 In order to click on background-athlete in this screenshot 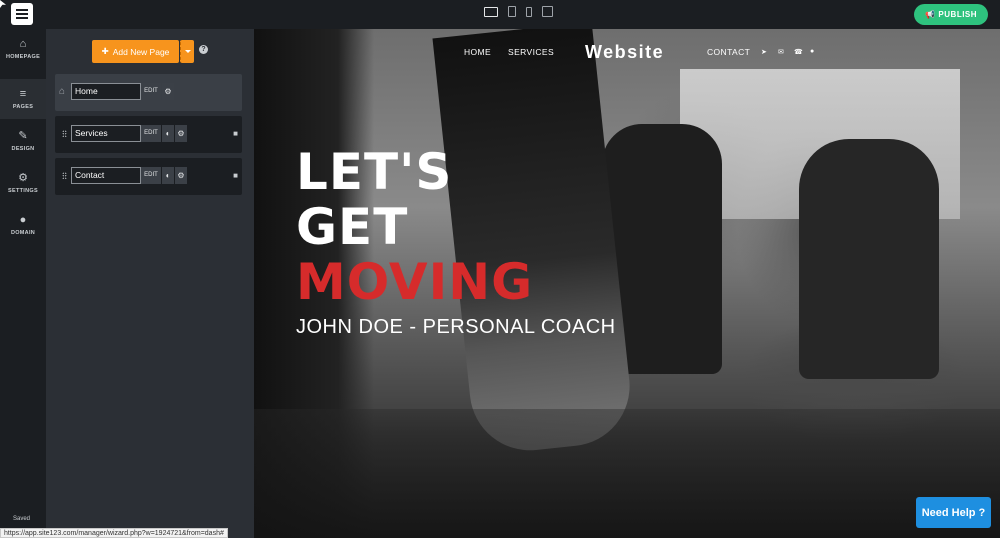, I will do `click(869, 259)`.